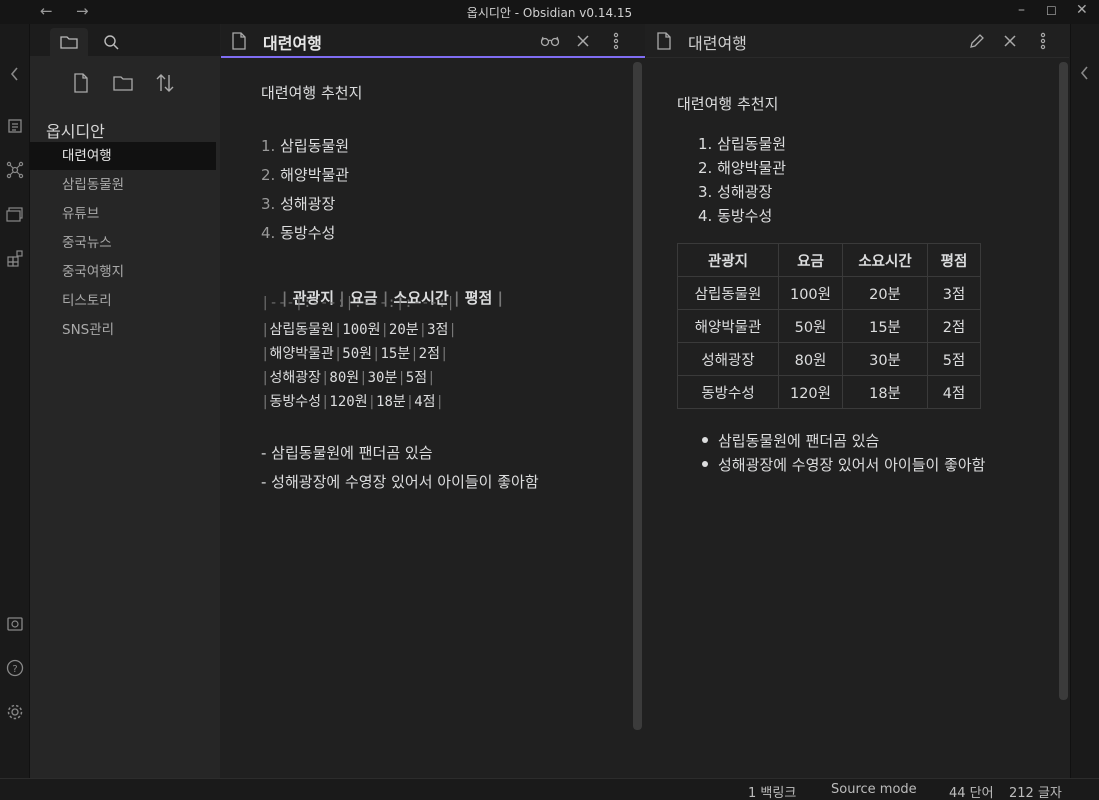 The width and height of the screenshot is (1099, 800). I want to click on list-number: 2., so click(268, 175).